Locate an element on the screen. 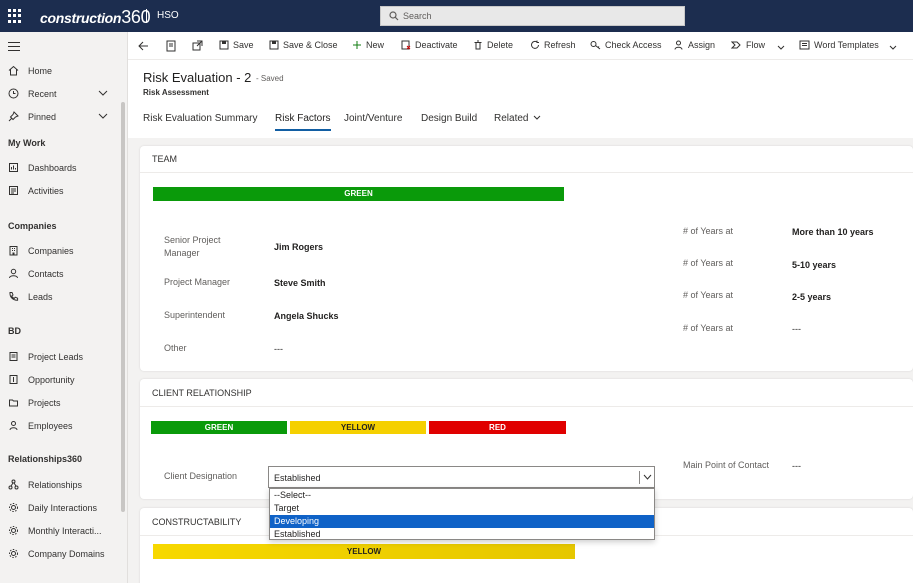 Image resolution: width=913 pixels, height=583 pixels. word-template-icon is located at coordinates (804, 45).